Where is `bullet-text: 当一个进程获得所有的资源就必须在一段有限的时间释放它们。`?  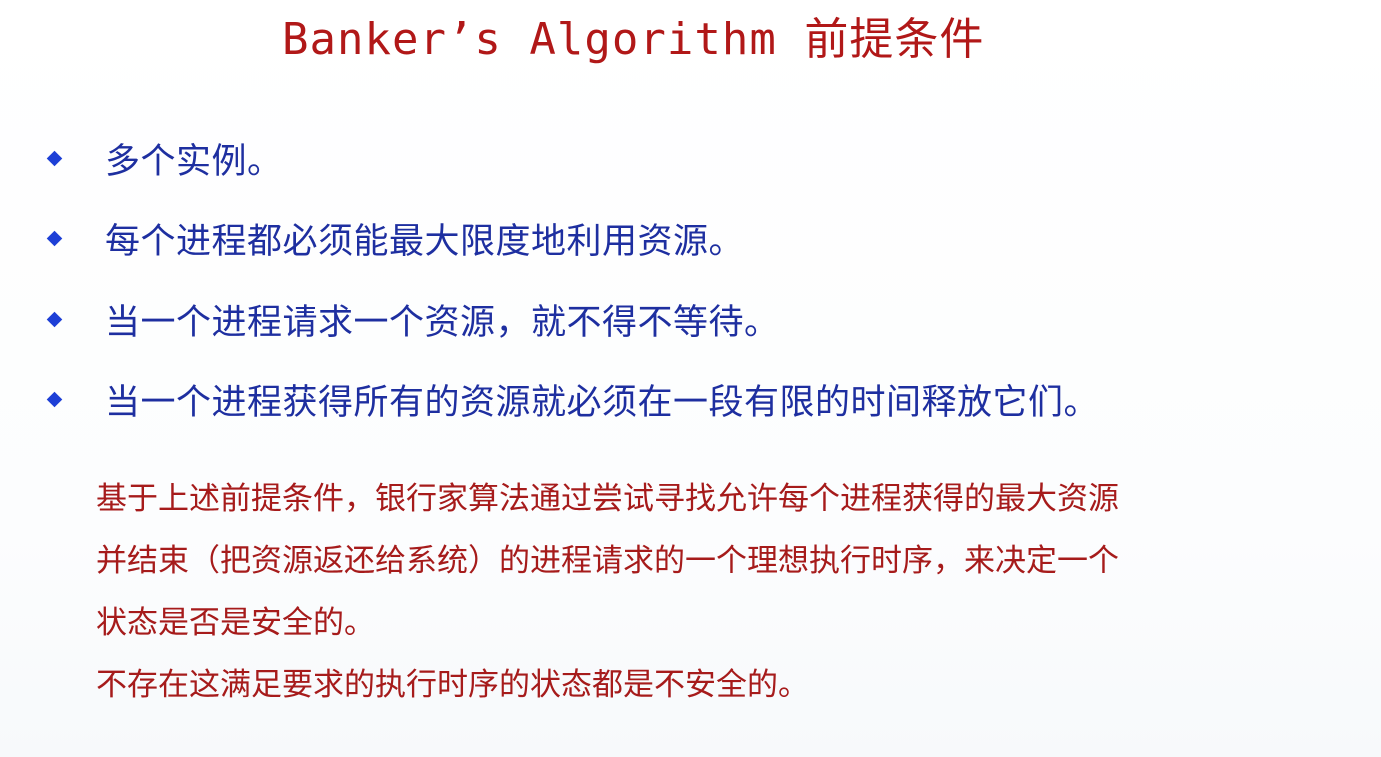 bullet-text: 当一个进程获得所有的资源就必须在一段有限的时间释放它们。 is located at coordinates (602, 403).